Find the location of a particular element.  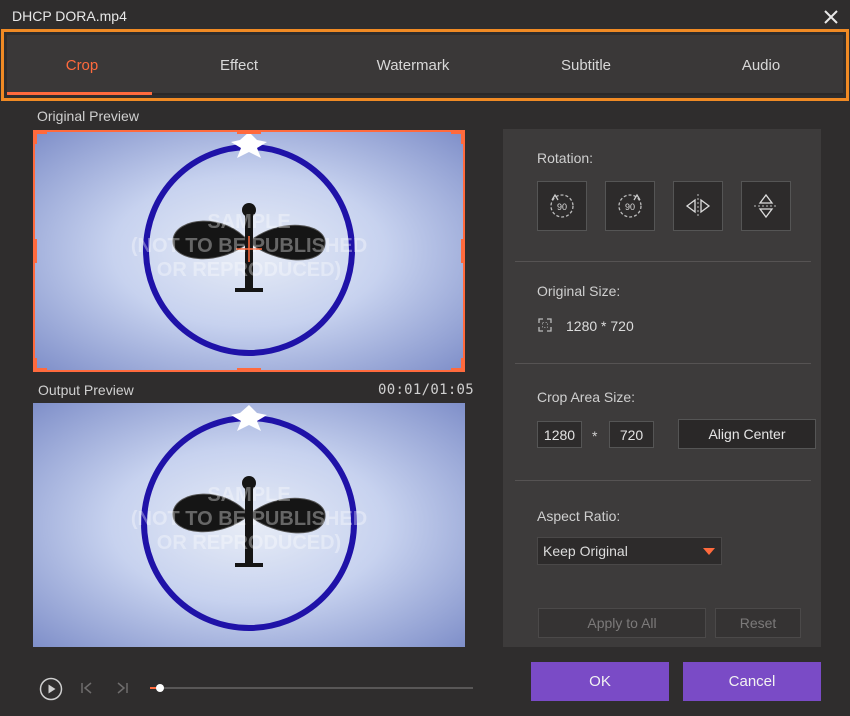

crop-width-value: 1280 is located at coordinates (559, 434).